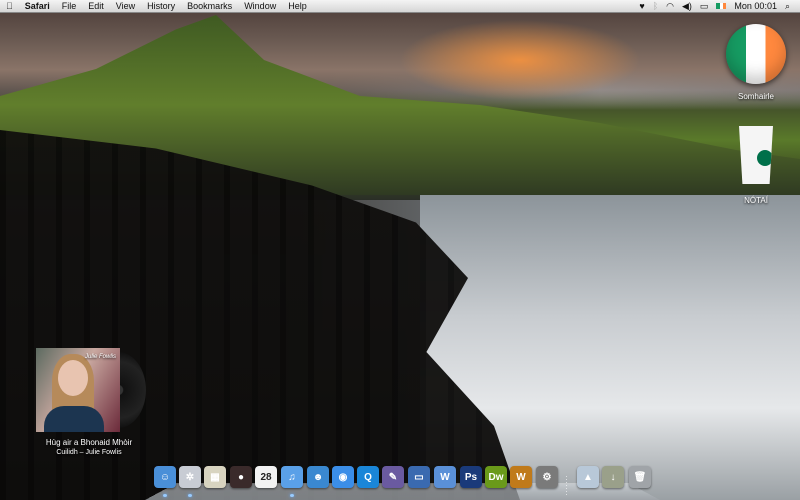  Describe the element at coordinates (318, 477) in the screenshot. I see `dock-messenger-icon: ☻` at that location.